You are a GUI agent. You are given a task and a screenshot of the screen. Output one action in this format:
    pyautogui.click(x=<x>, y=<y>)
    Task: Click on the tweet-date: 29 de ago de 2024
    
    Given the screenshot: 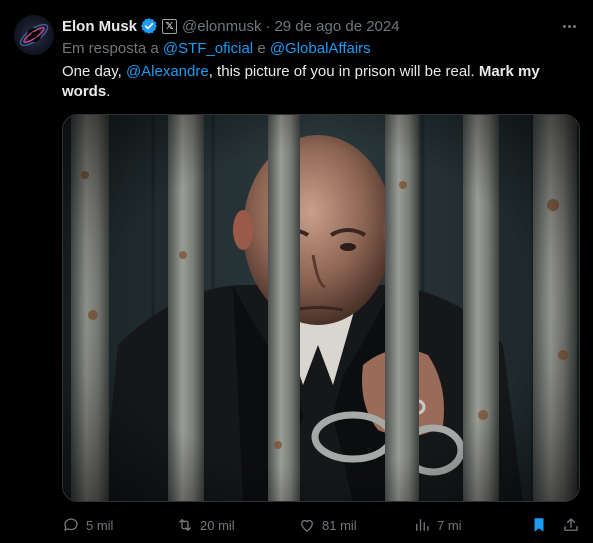 What is the action you would take?
    pyautogui.click(x=336, y=26)
    